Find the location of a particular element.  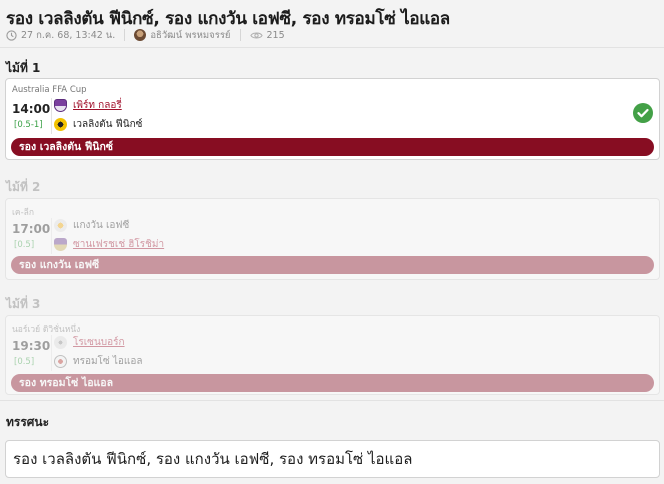

wellington-phoenix-logo is located at coordinates (60, 124).